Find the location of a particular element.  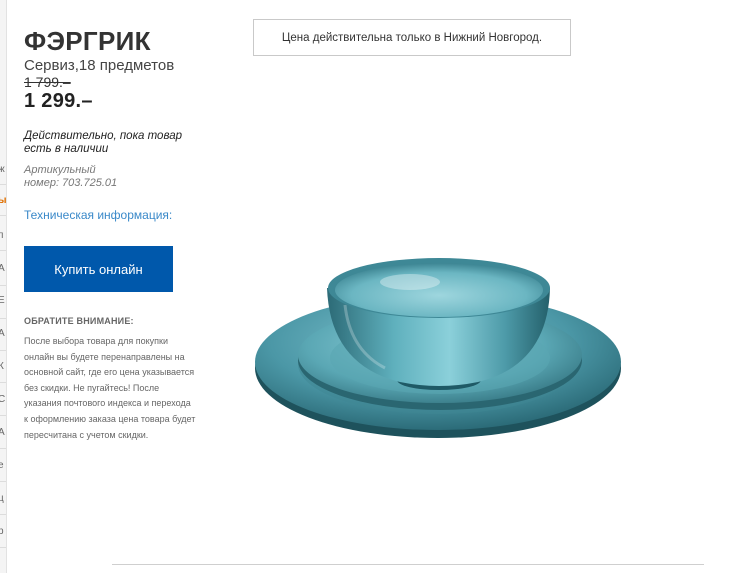

new-price: 1 299.– is located at coordinates (58, 101).